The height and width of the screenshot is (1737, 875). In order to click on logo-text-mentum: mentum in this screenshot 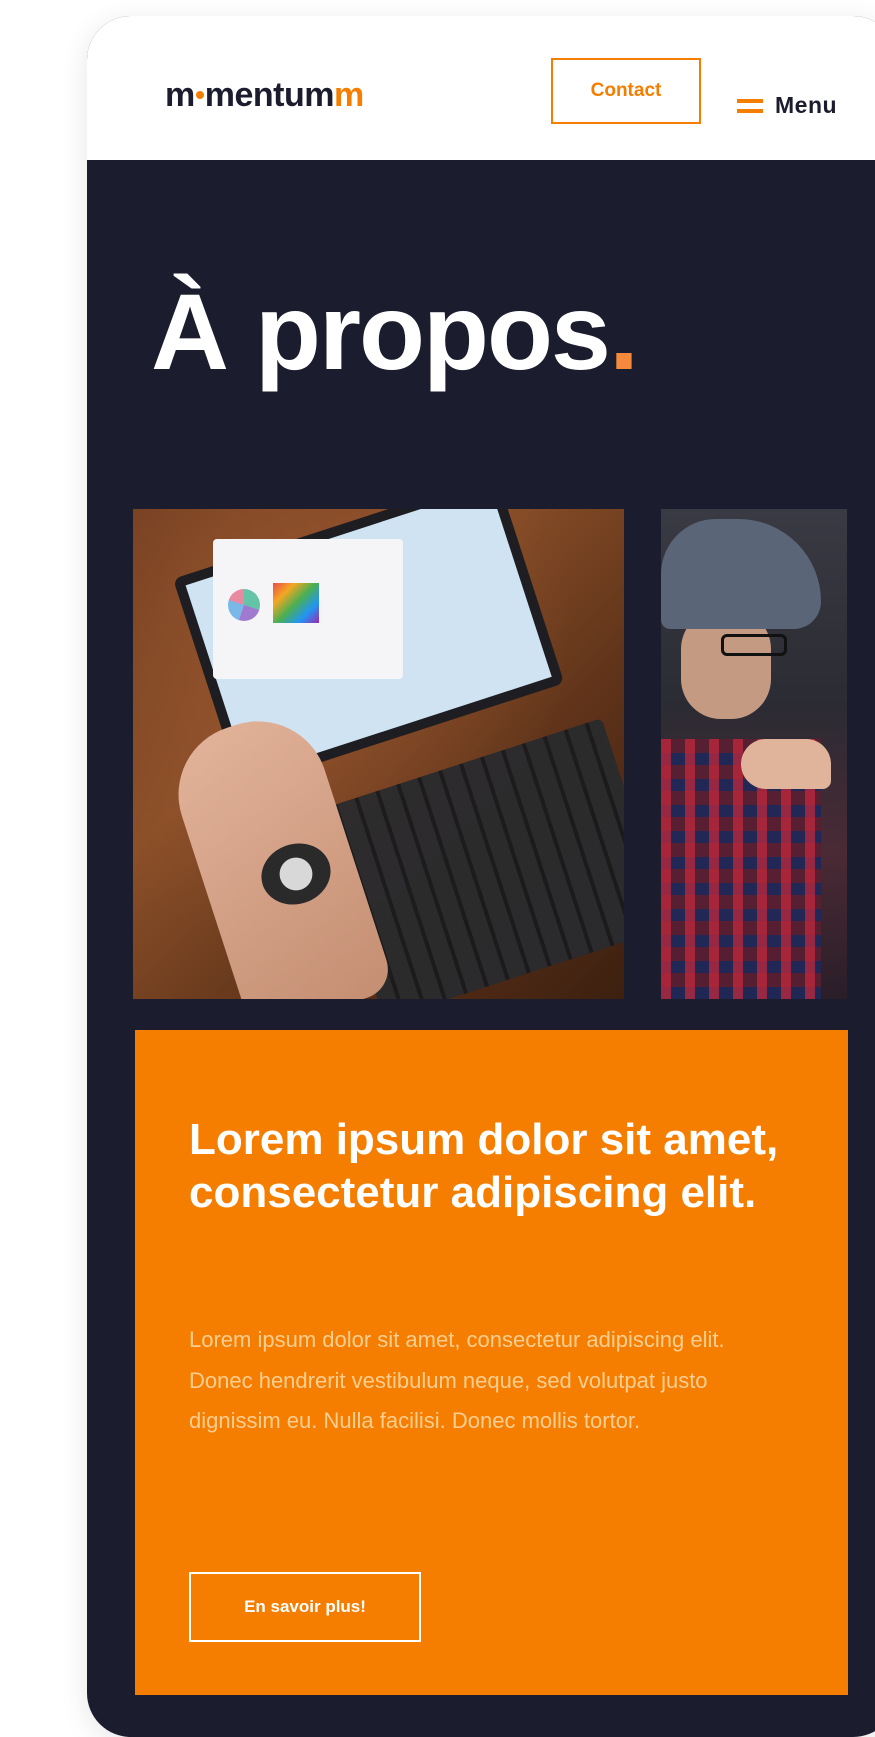, I will do `click(269, 95)`.